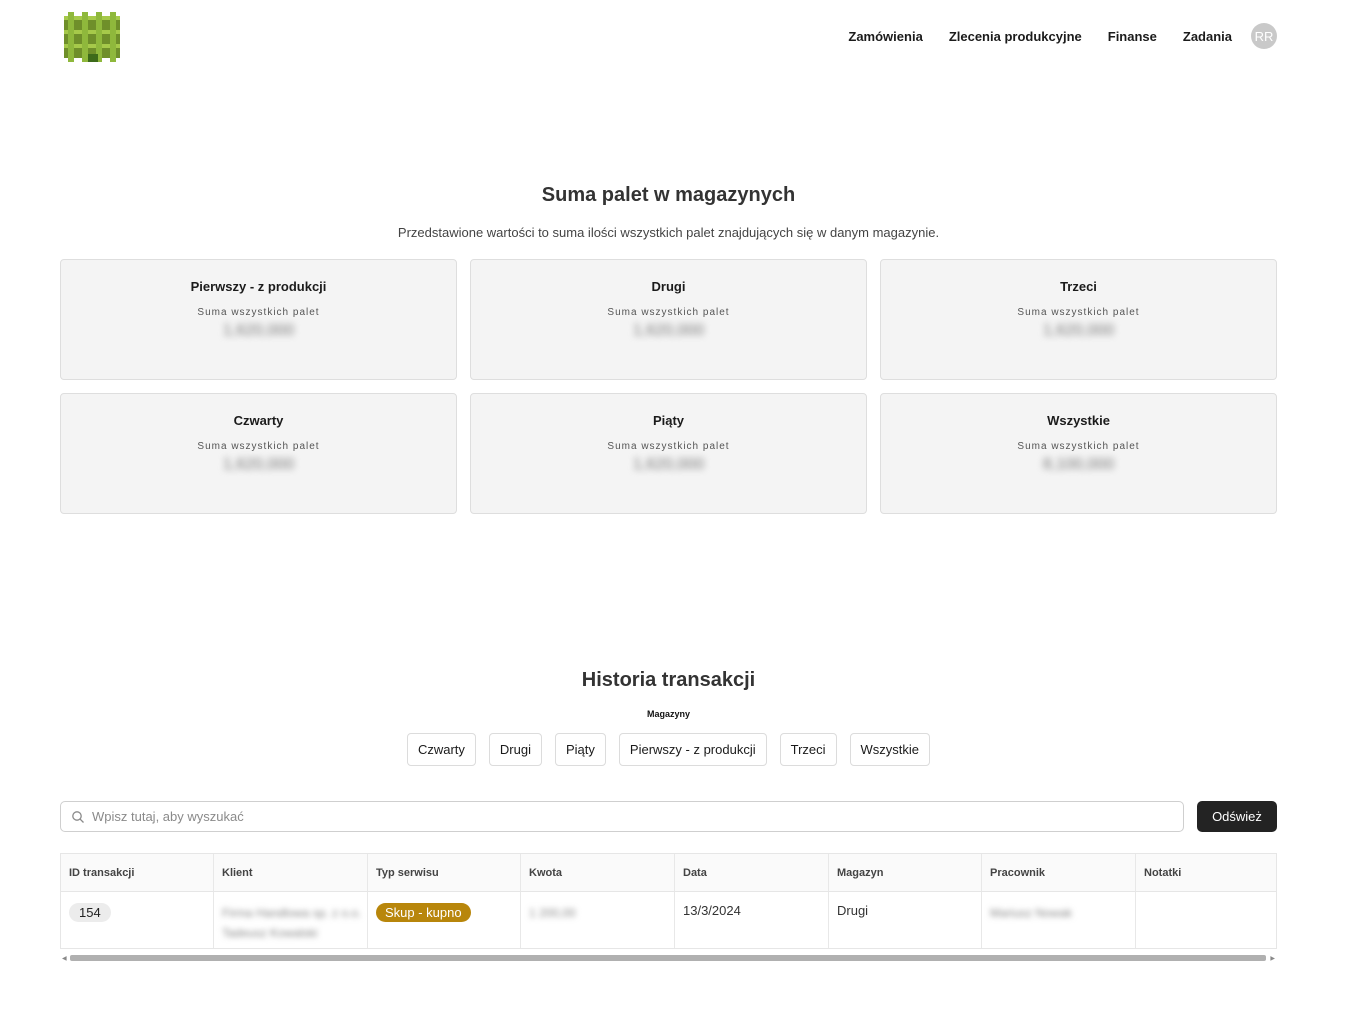  Describe the element at coordinates (905, 920) in the screenshot. I see `cell-warehouse: Drugi` at that location.